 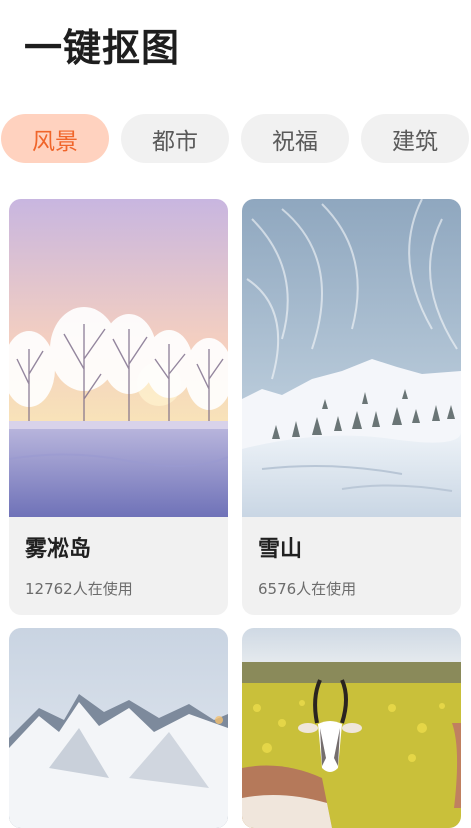 I want to click on card-title: 雾凇岛, so click(x=58, y=549).